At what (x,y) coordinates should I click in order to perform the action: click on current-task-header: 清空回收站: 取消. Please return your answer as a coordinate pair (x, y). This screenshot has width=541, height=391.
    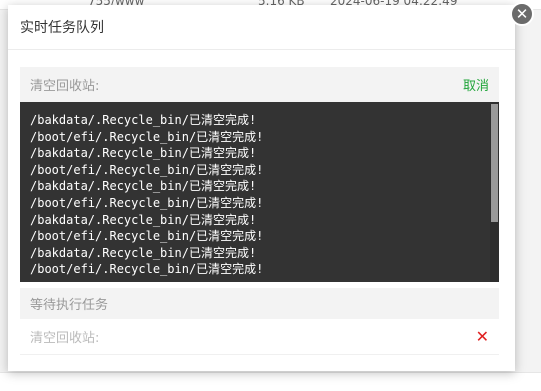
    Looking at the image, I should click on (259, 84).